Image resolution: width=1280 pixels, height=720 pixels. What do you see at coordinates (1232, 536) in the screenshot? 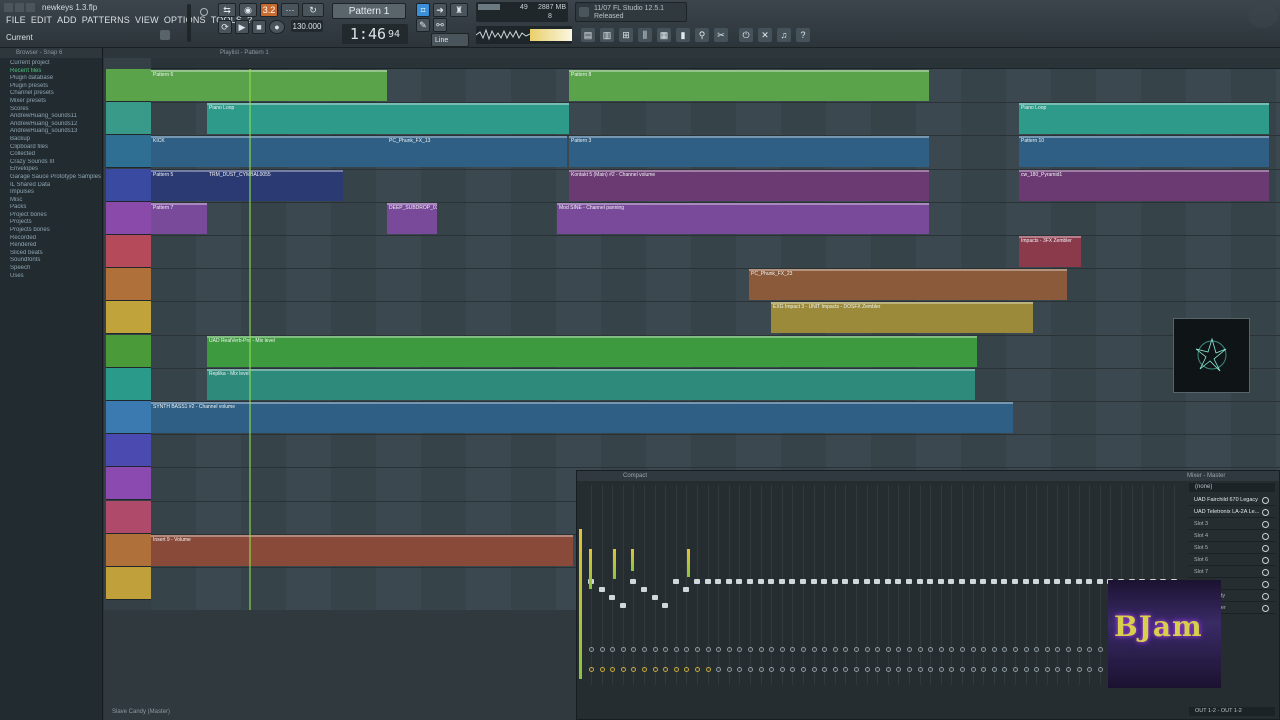
I see `effect-slot: Slot 4` at bounding box center [1232, 536].